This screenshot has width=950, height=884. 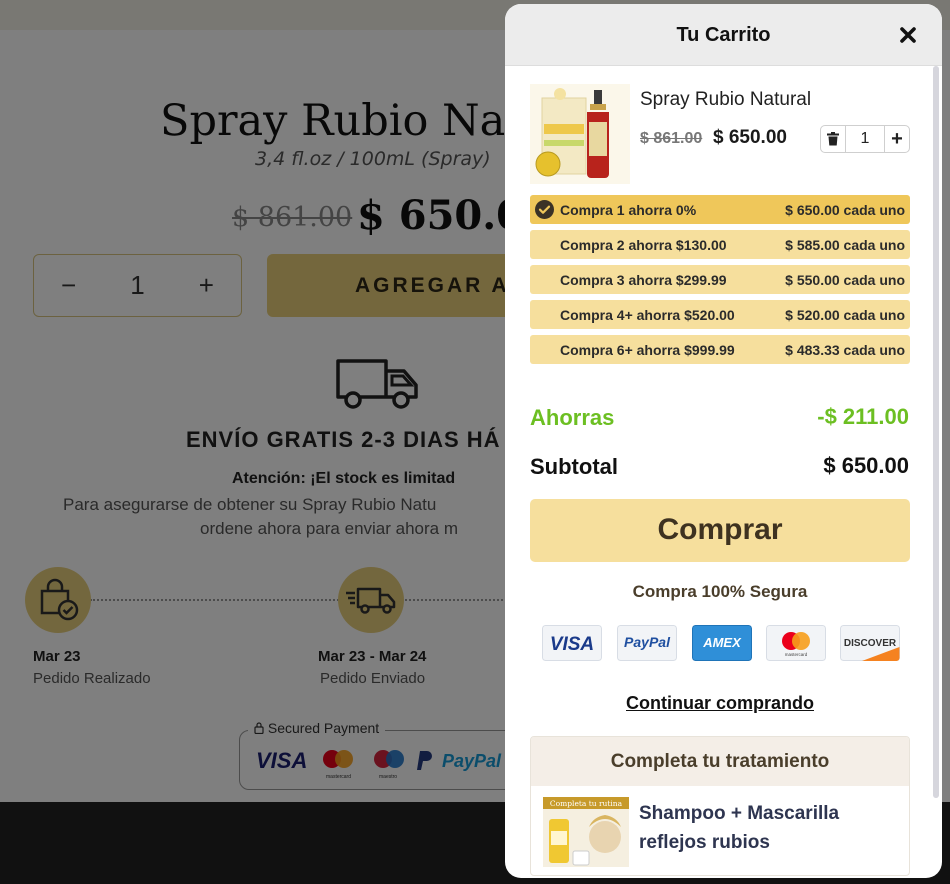 I want to click on tier-label: Compra 1 ahorra 0%, so click(x=628, y=210).